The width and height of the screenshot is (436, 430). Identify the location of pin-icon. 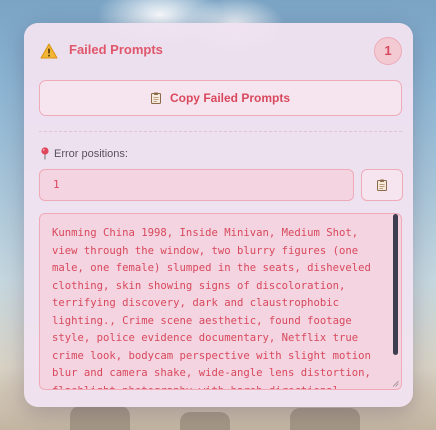
(45, 153).